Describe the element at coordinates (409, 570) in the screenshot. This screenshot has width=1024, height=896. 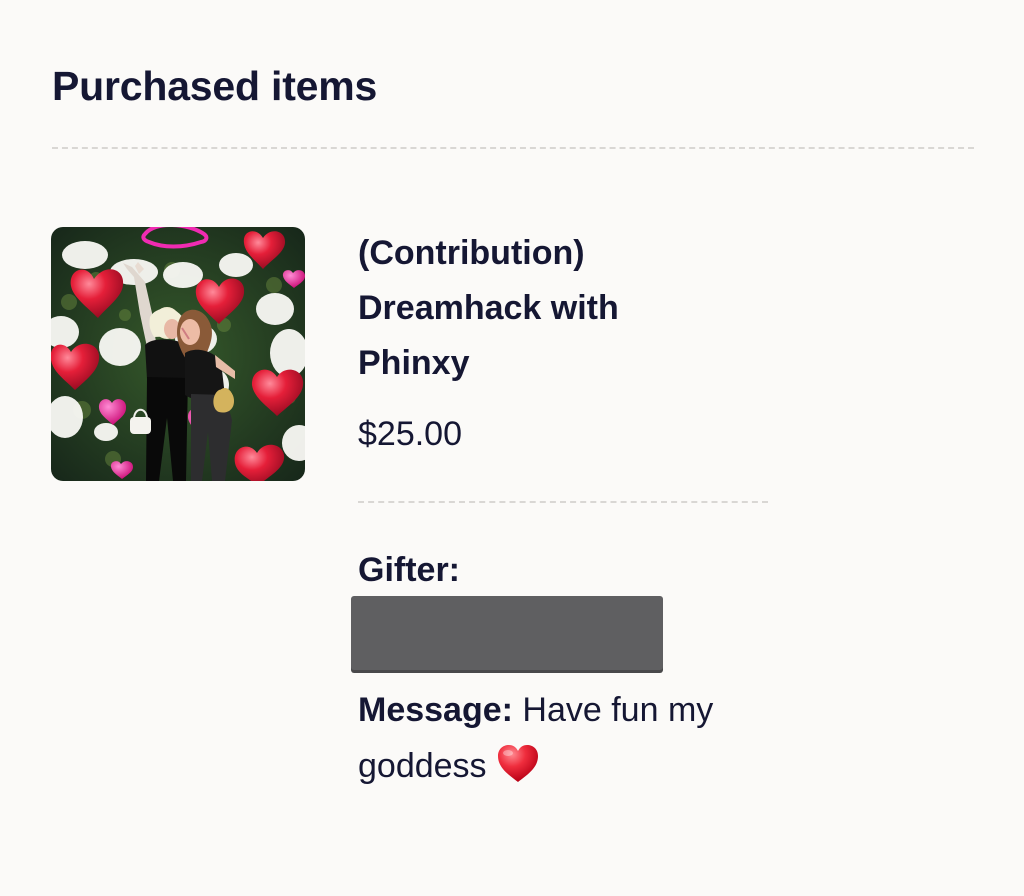
I see `gifter-label: Gifter:` at that location.